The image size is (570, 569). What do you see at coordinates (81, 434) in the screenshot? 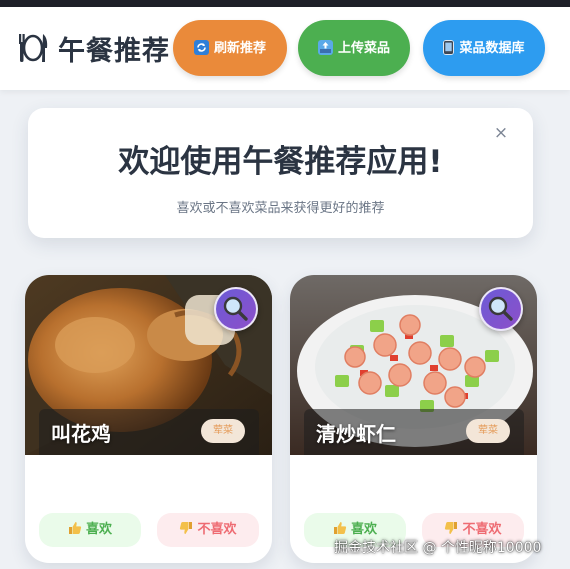
I see `dish-name: 叫花鸡` at bounding box center [81, 434].